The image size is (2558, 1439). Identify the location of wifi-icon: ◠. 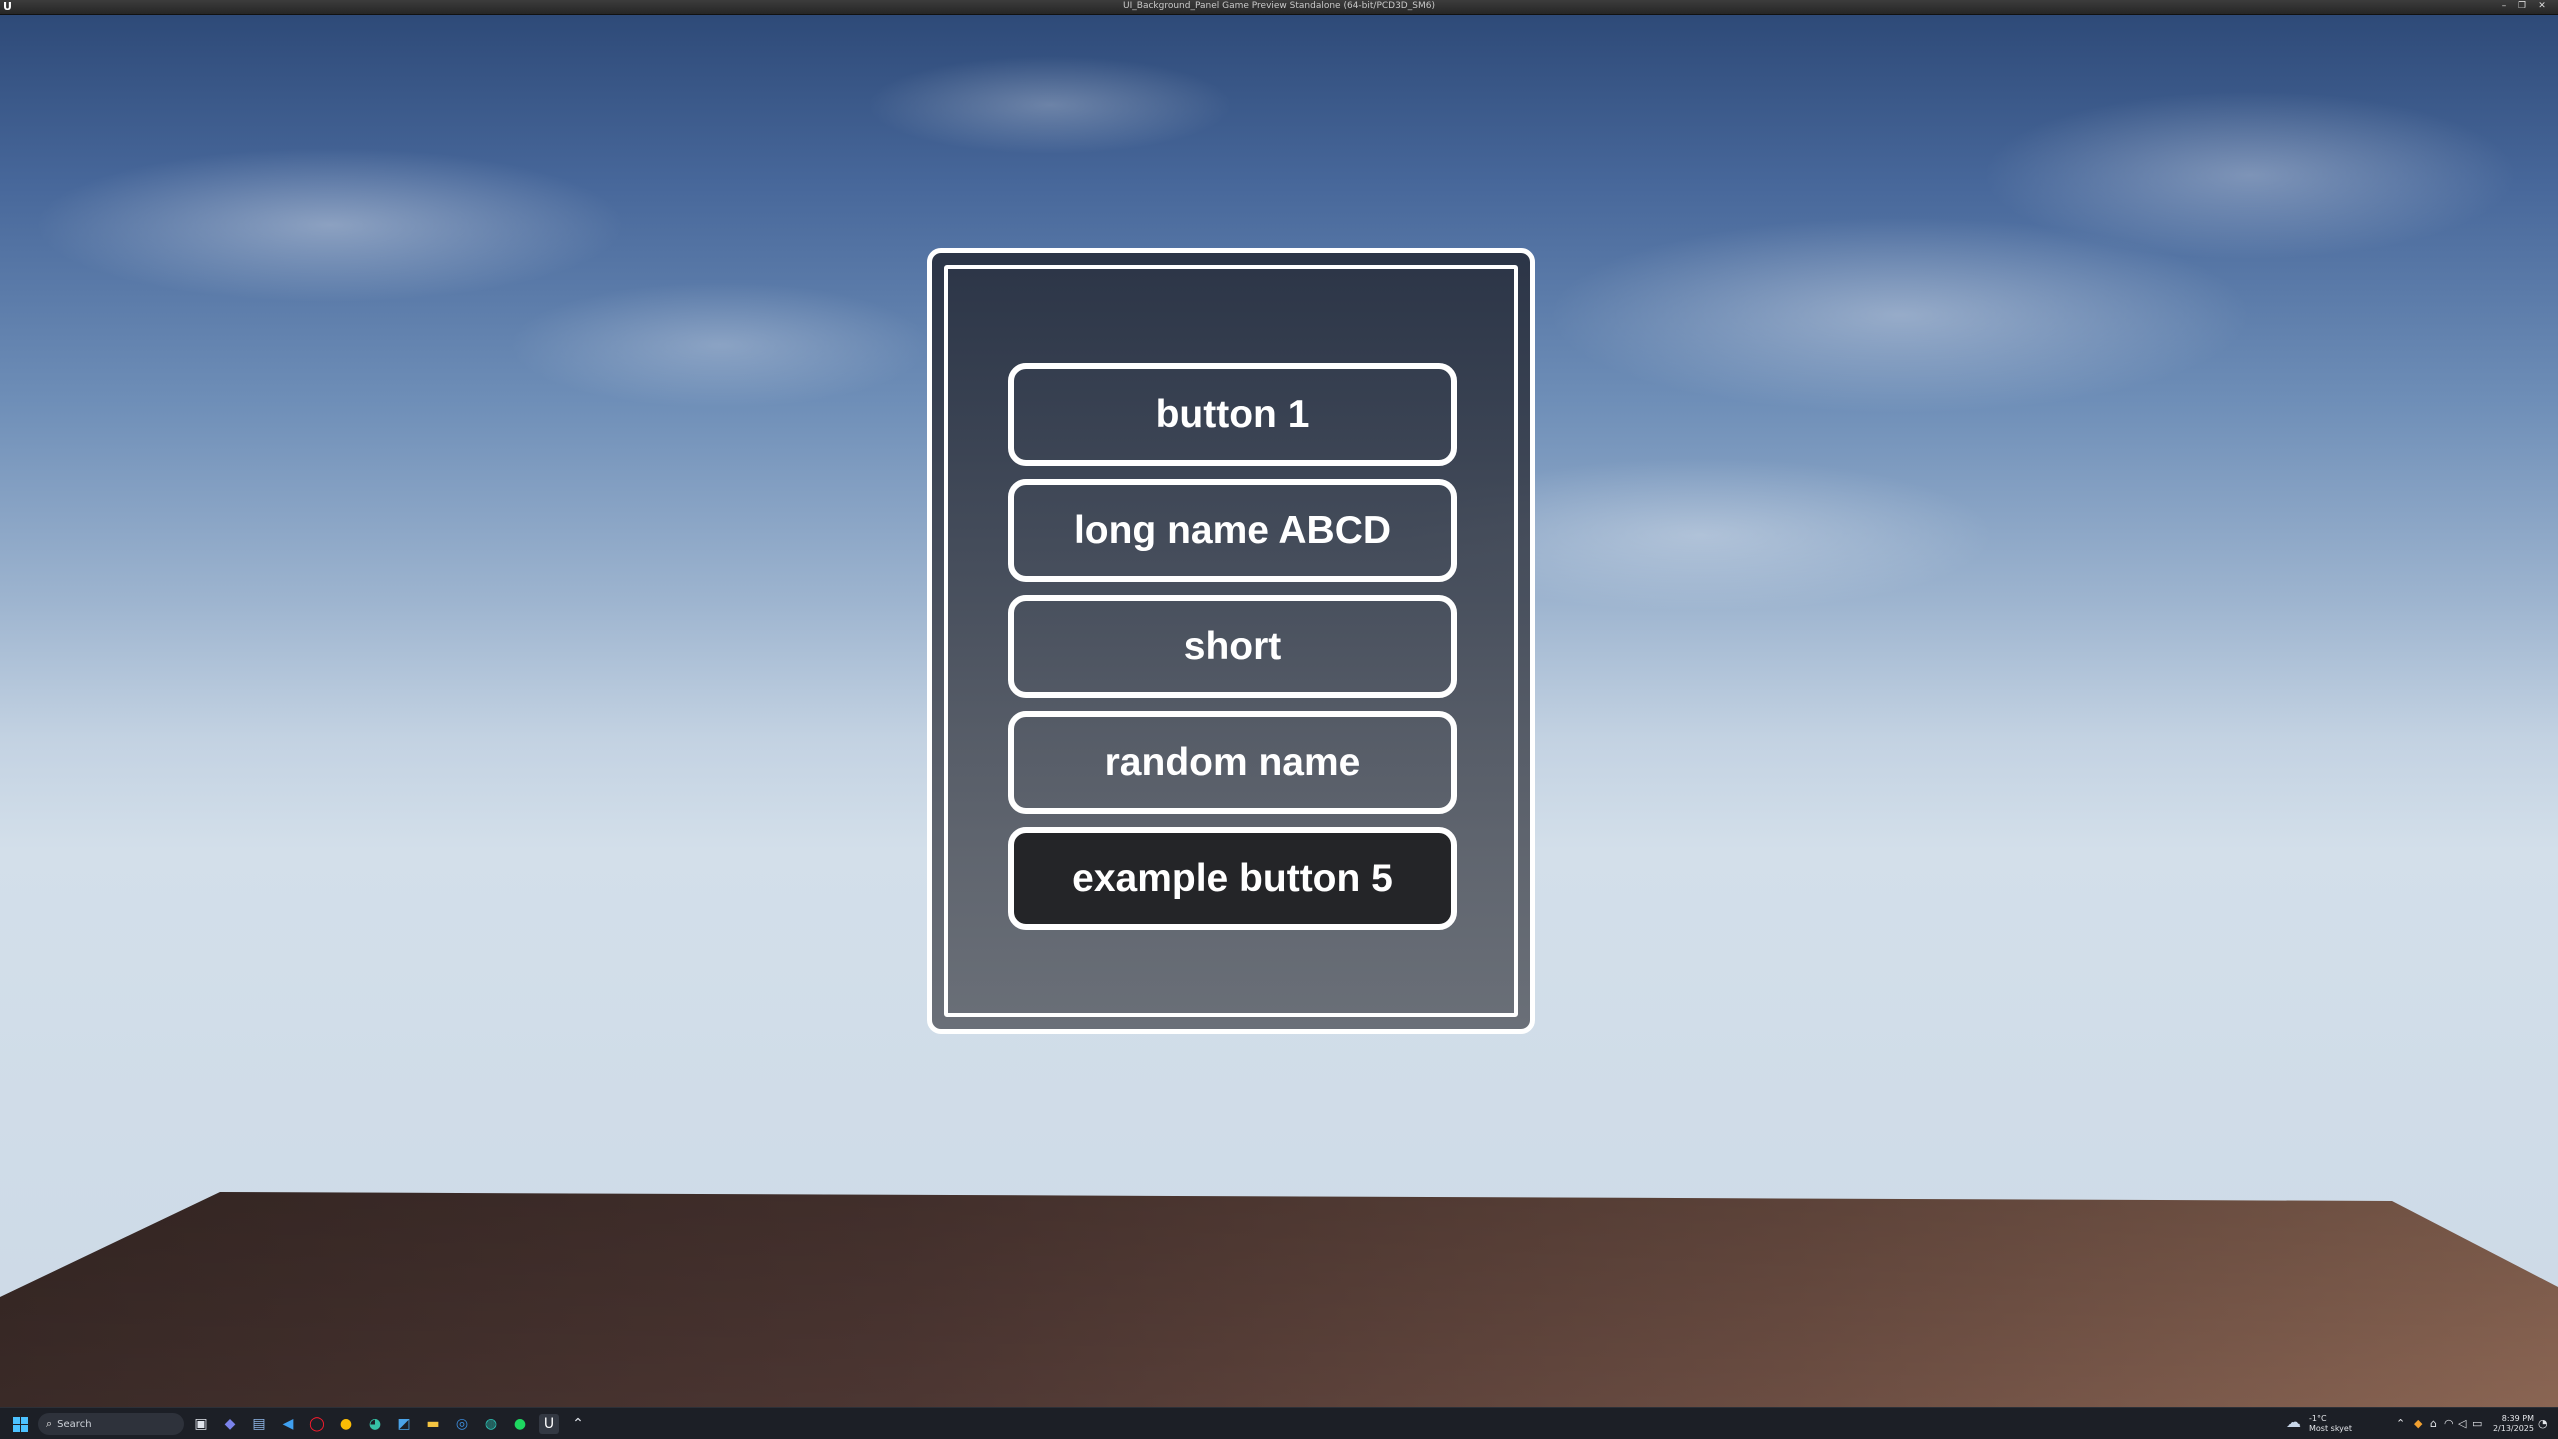
(2449, 1424).